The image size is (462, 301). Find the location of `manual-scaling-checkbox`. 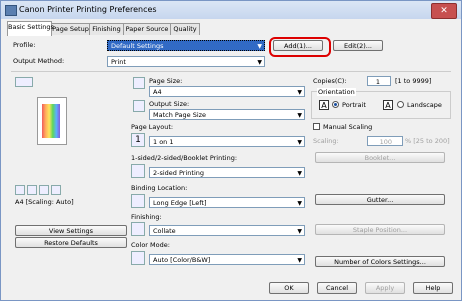

manual-scaling-checkbox is located at coordinates (316, 126).